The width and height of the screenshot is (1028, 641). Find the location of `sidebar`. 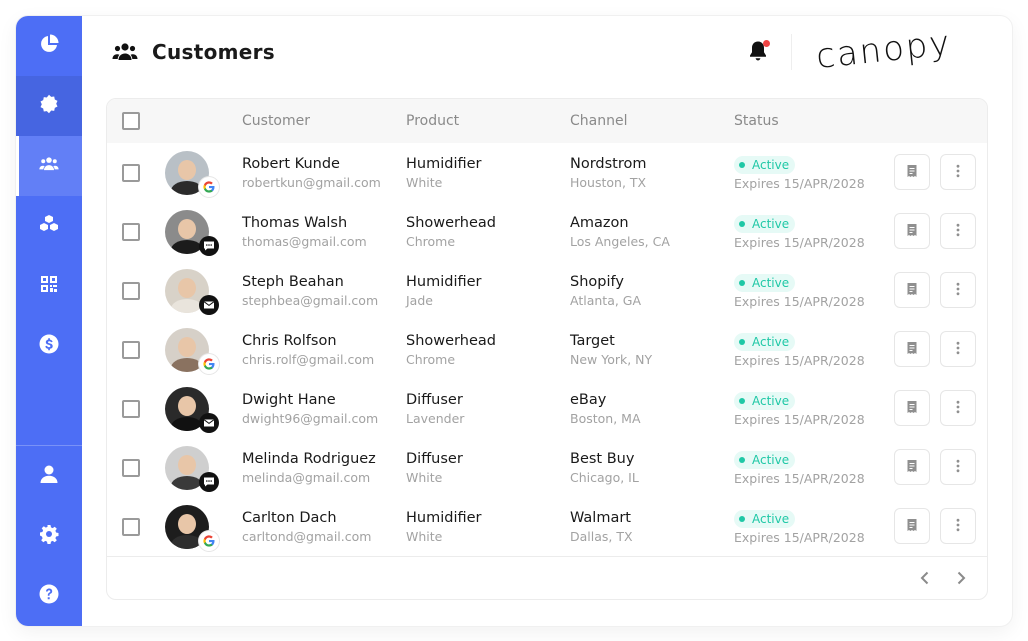

sidebar is located at coordinates (49, 321).